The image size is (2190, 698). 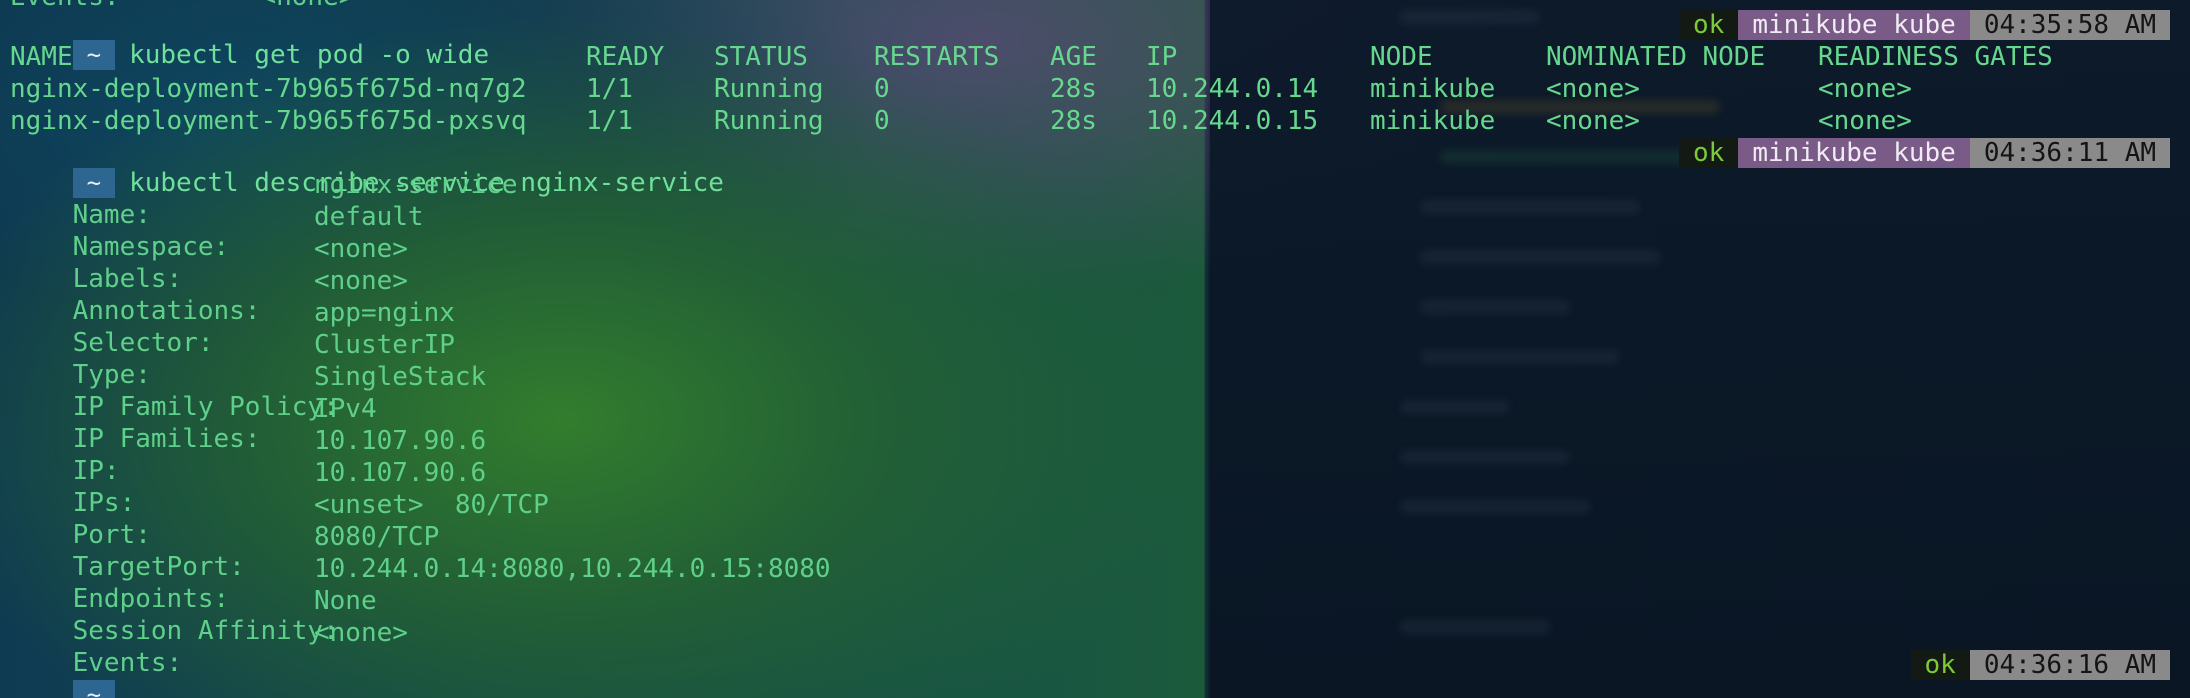 I want to click on field-value: 10.244.0.14:8080,10.244.0.15:8080, so click(x=572, y=569).